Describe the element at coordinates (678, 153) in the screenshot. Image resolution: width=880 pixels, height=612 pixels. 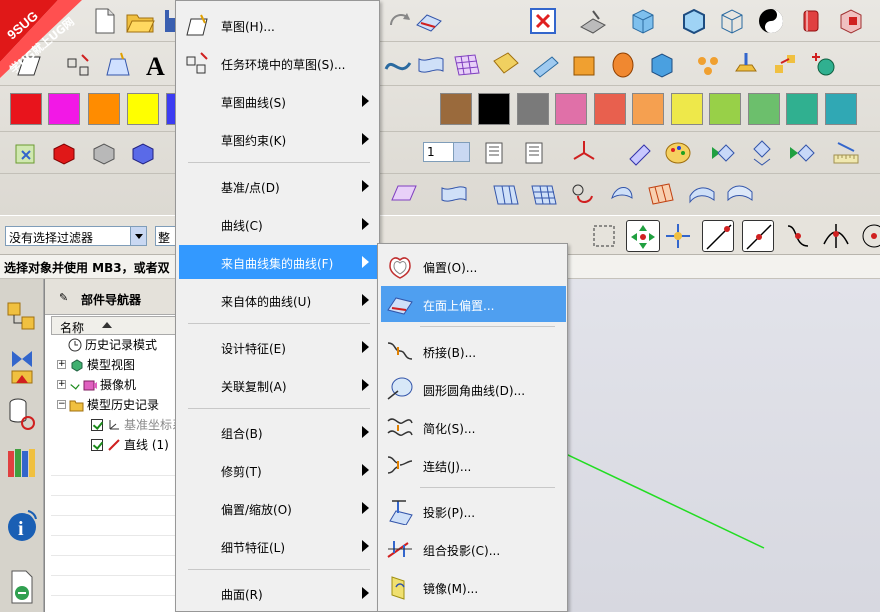
I see `palette-icon` at that location.